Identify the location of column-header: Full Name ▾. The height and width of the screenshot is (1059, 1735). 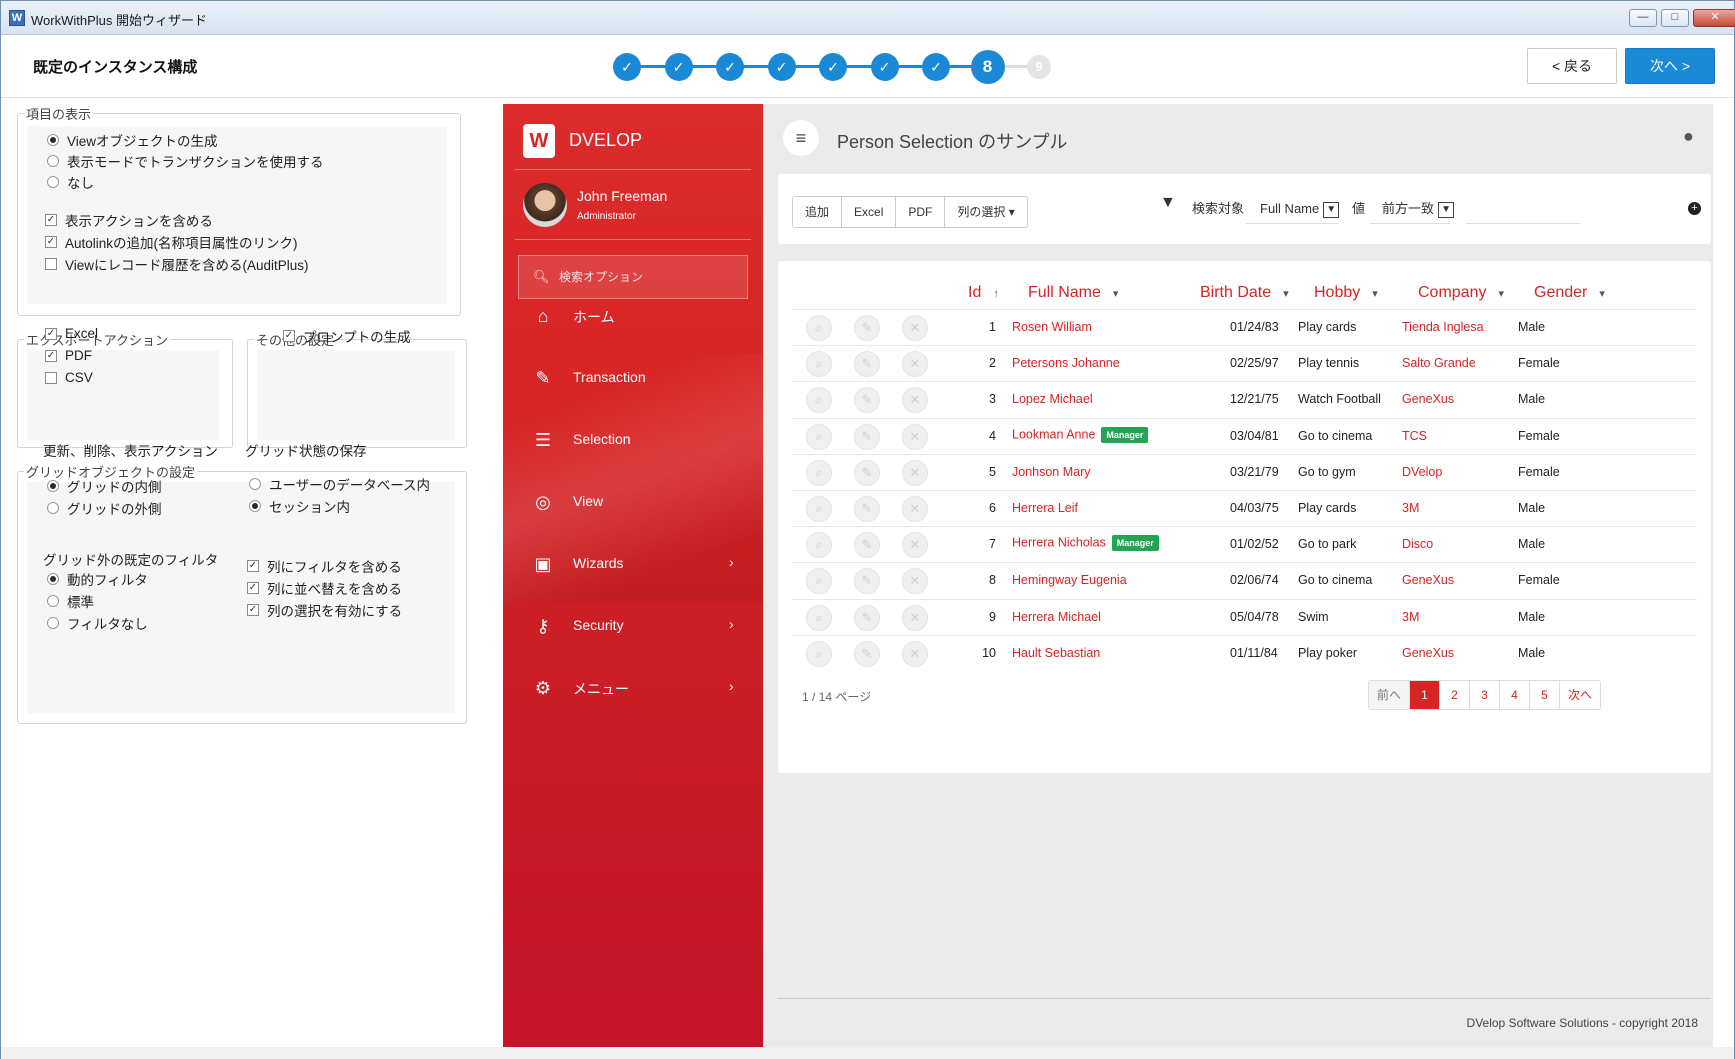
(1073, 293).